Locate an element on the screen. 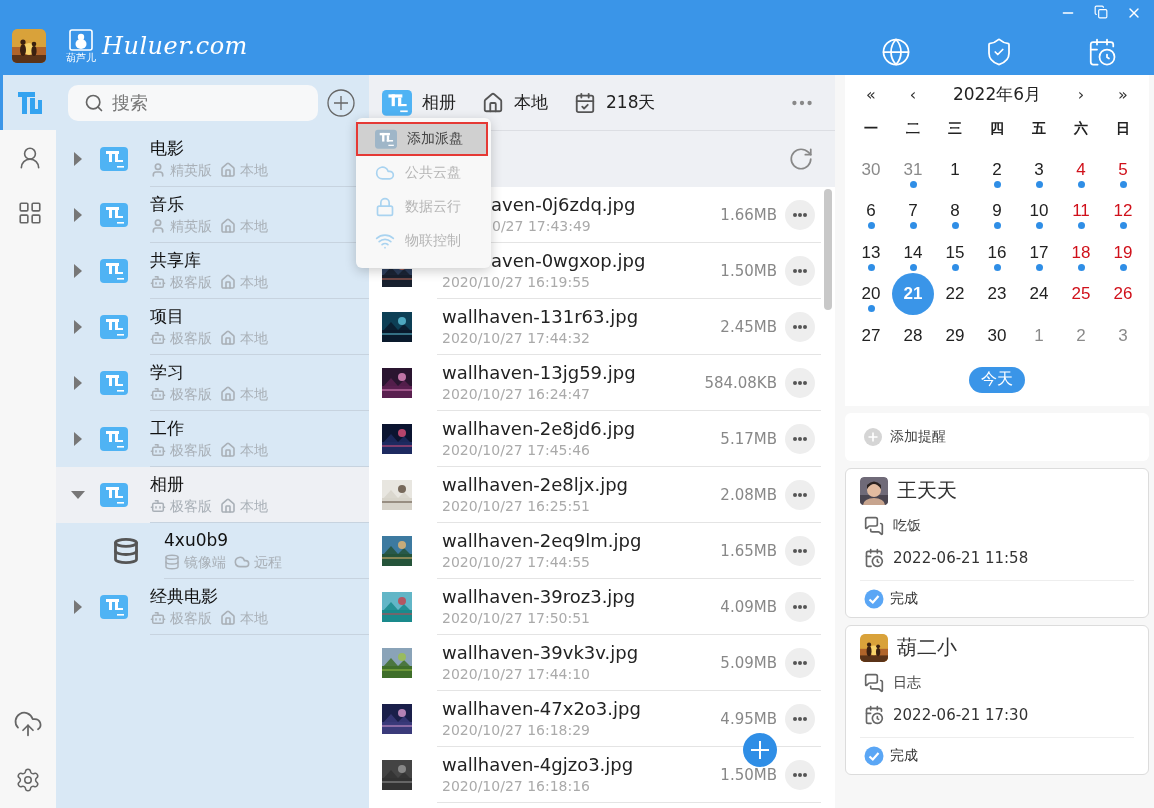 This screenshot has width=1154, height=808. file-name: wallhaven-131r63.jpg is located at coordinates (540, 317).